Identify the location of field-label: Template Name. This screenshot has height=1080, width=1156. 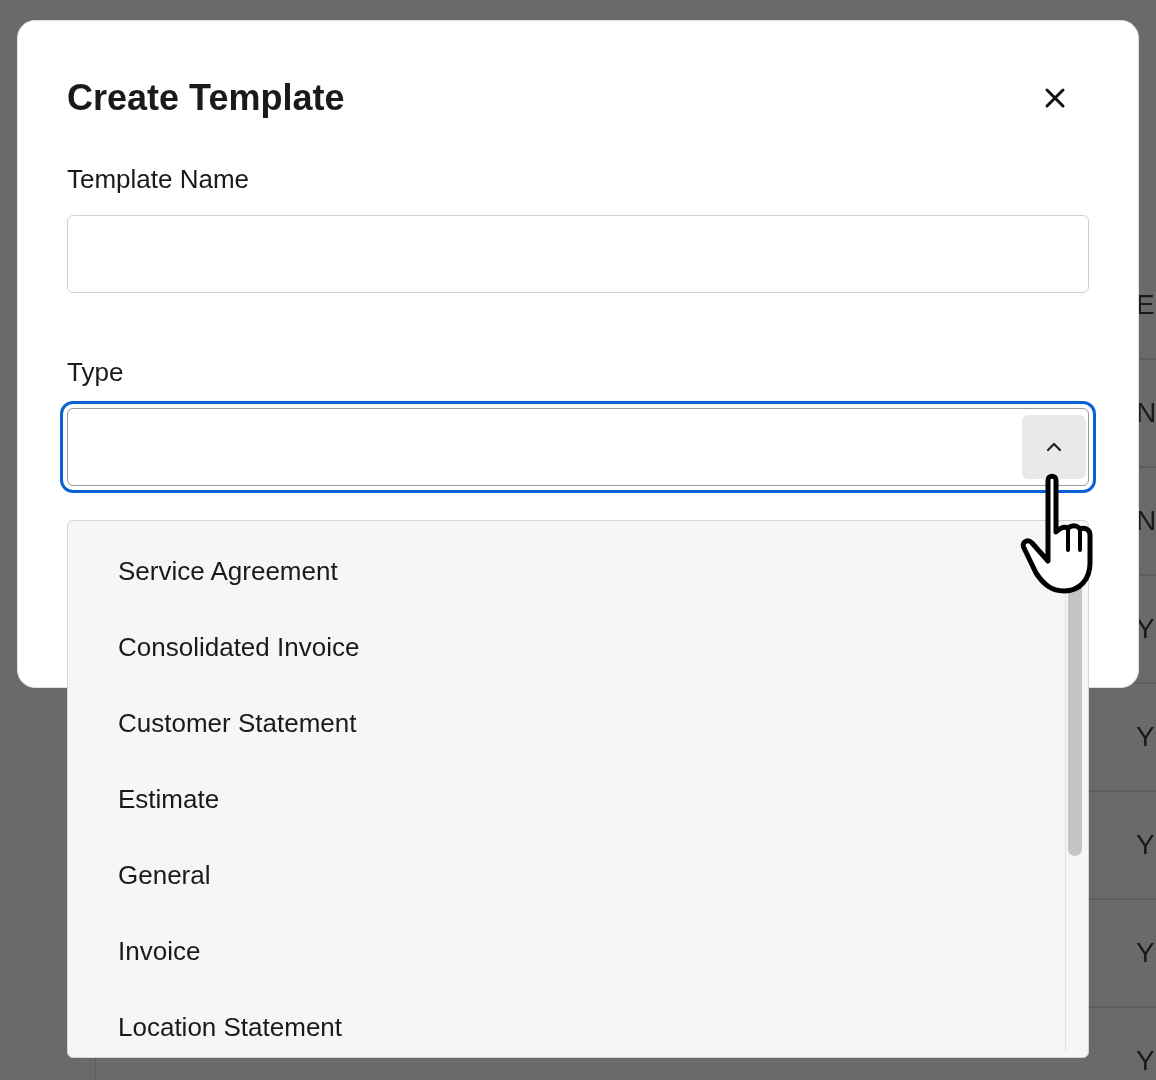
(159, 179).